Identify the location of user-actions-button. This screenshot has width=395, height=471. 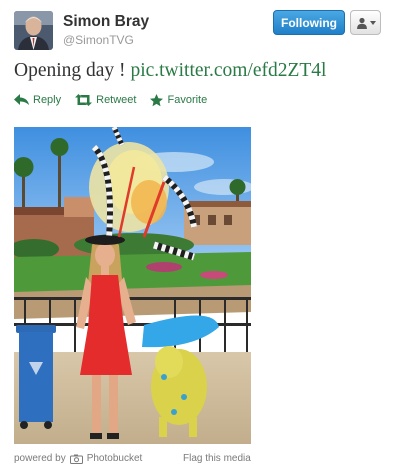
(365, 22).